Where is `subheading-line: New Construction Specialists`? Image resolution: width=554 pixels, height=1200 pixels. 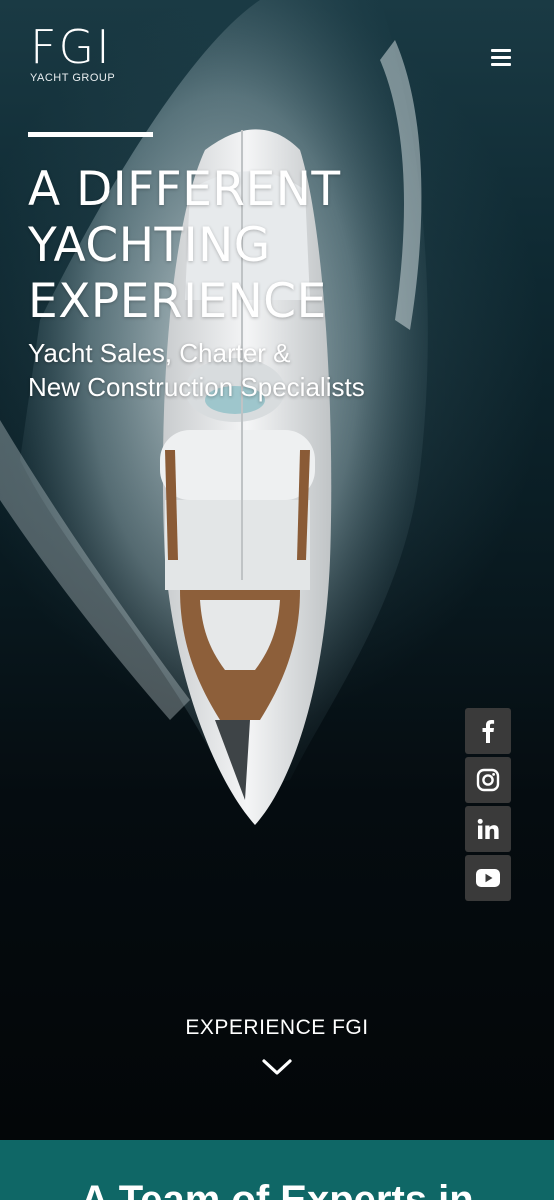
subheading-line: New Construction Specialists is located at coordinates (196, 387).